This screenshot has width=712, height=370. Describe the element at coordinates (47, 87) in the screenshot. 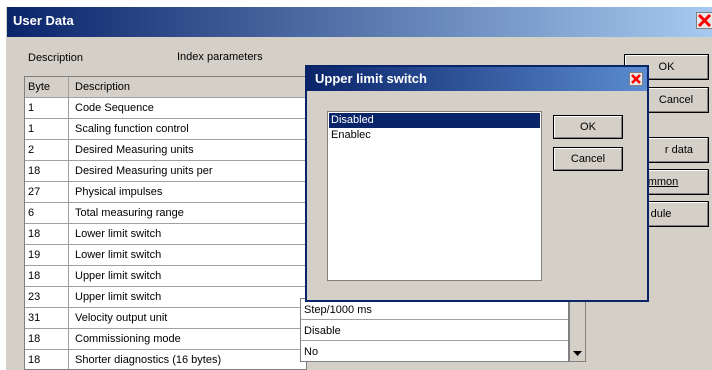

I see `column-header-byte: Byte` at that location.